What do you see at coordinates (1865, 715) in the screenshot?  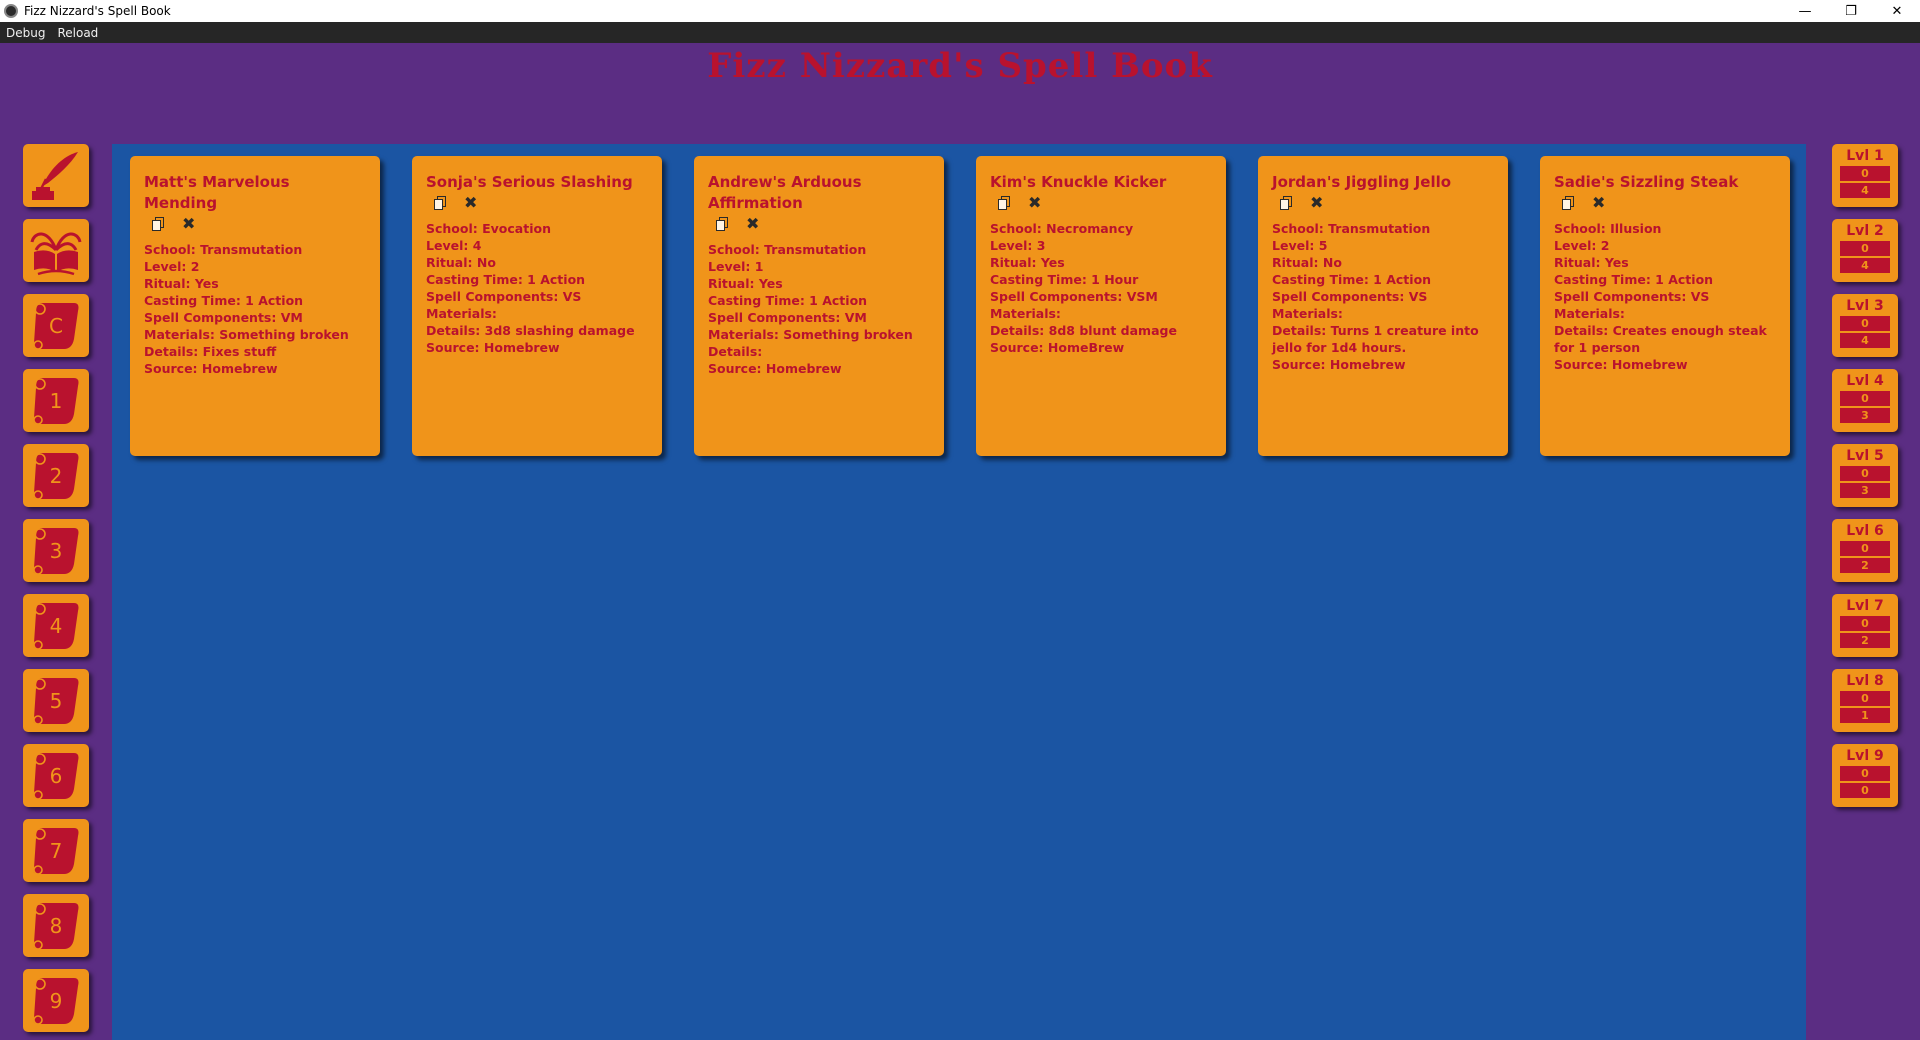 I see `slot-total: 1` at bounding box center [1865, 715].